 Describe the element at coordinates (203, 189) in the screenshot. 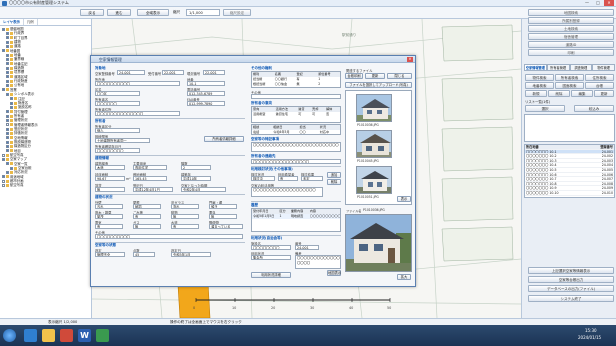

I see `since-field: 令和2年4月` at that location.